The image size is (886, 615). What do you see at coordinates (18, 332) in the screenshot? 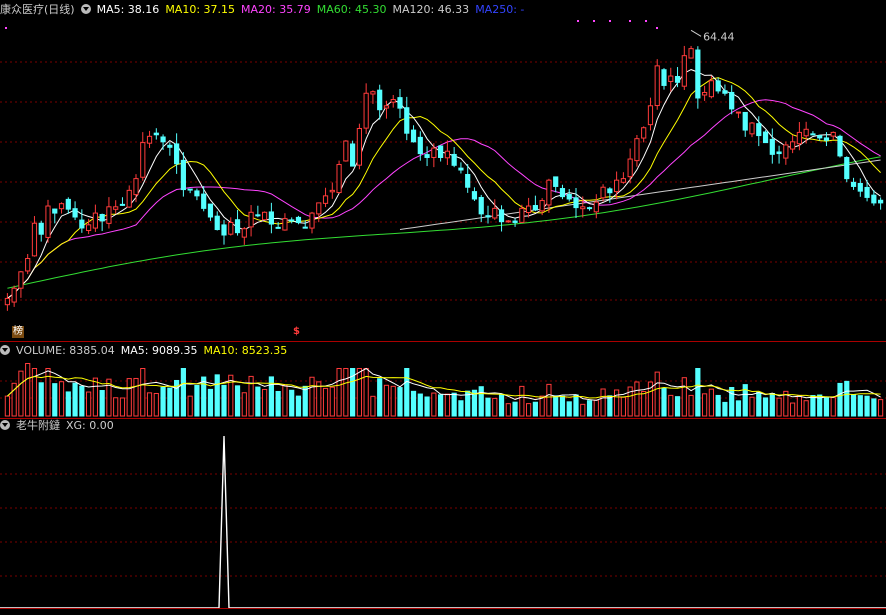
I see `bang-badge: 榜` at bounding box center [18, 332].